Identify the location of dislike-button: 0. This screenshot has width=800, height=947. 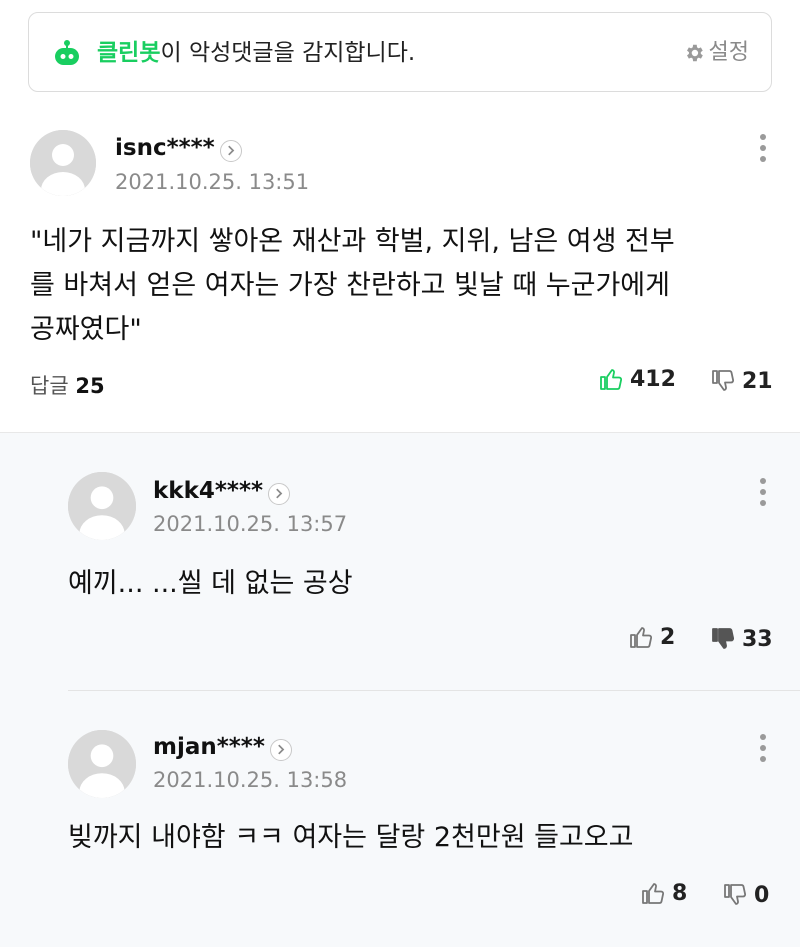
(745, 895).